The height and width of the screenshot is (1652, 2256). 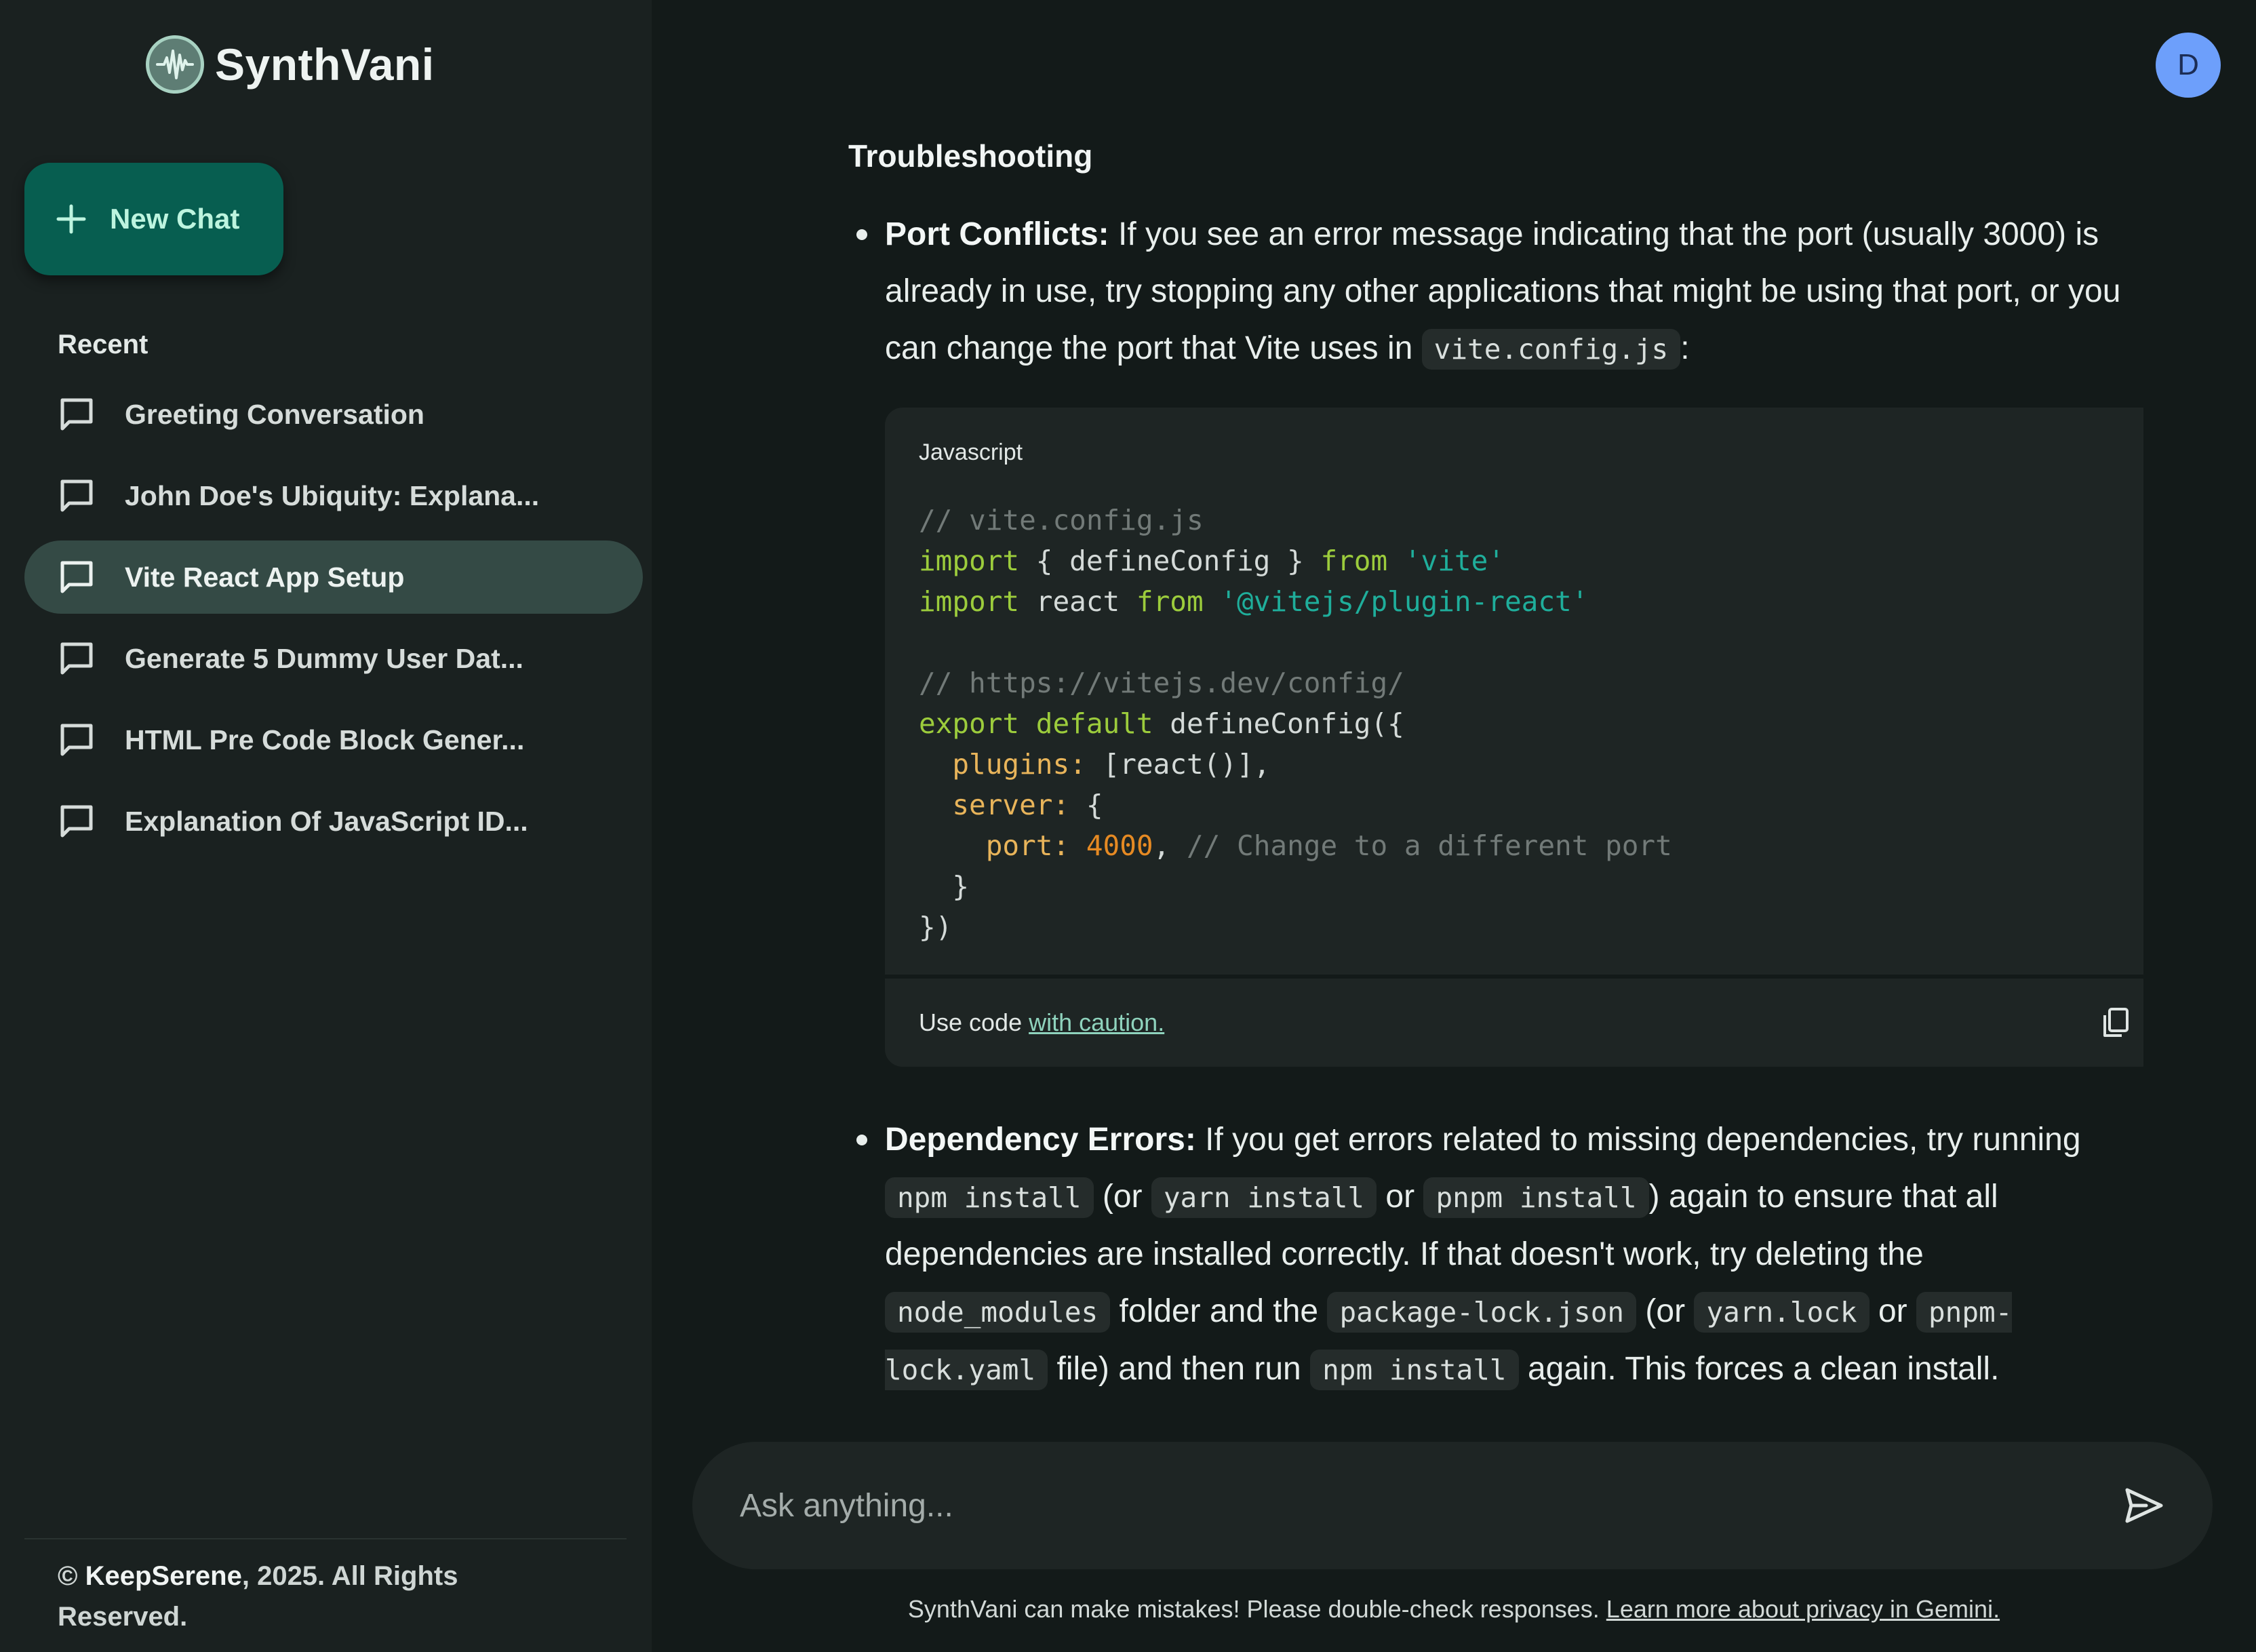 What do you see at coordinates (1536, 1197) in the screenshot?
I see `inline-code: pnpm install` at bounding box center [1536, 1197].